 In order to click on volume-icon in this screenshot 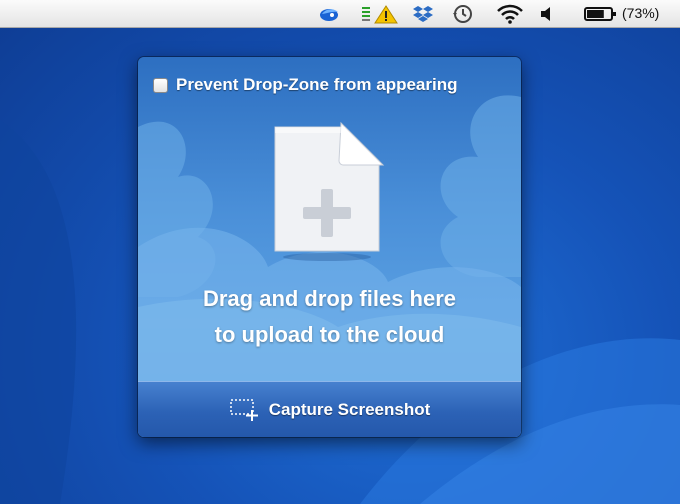, I will do `click(547, 14)`.